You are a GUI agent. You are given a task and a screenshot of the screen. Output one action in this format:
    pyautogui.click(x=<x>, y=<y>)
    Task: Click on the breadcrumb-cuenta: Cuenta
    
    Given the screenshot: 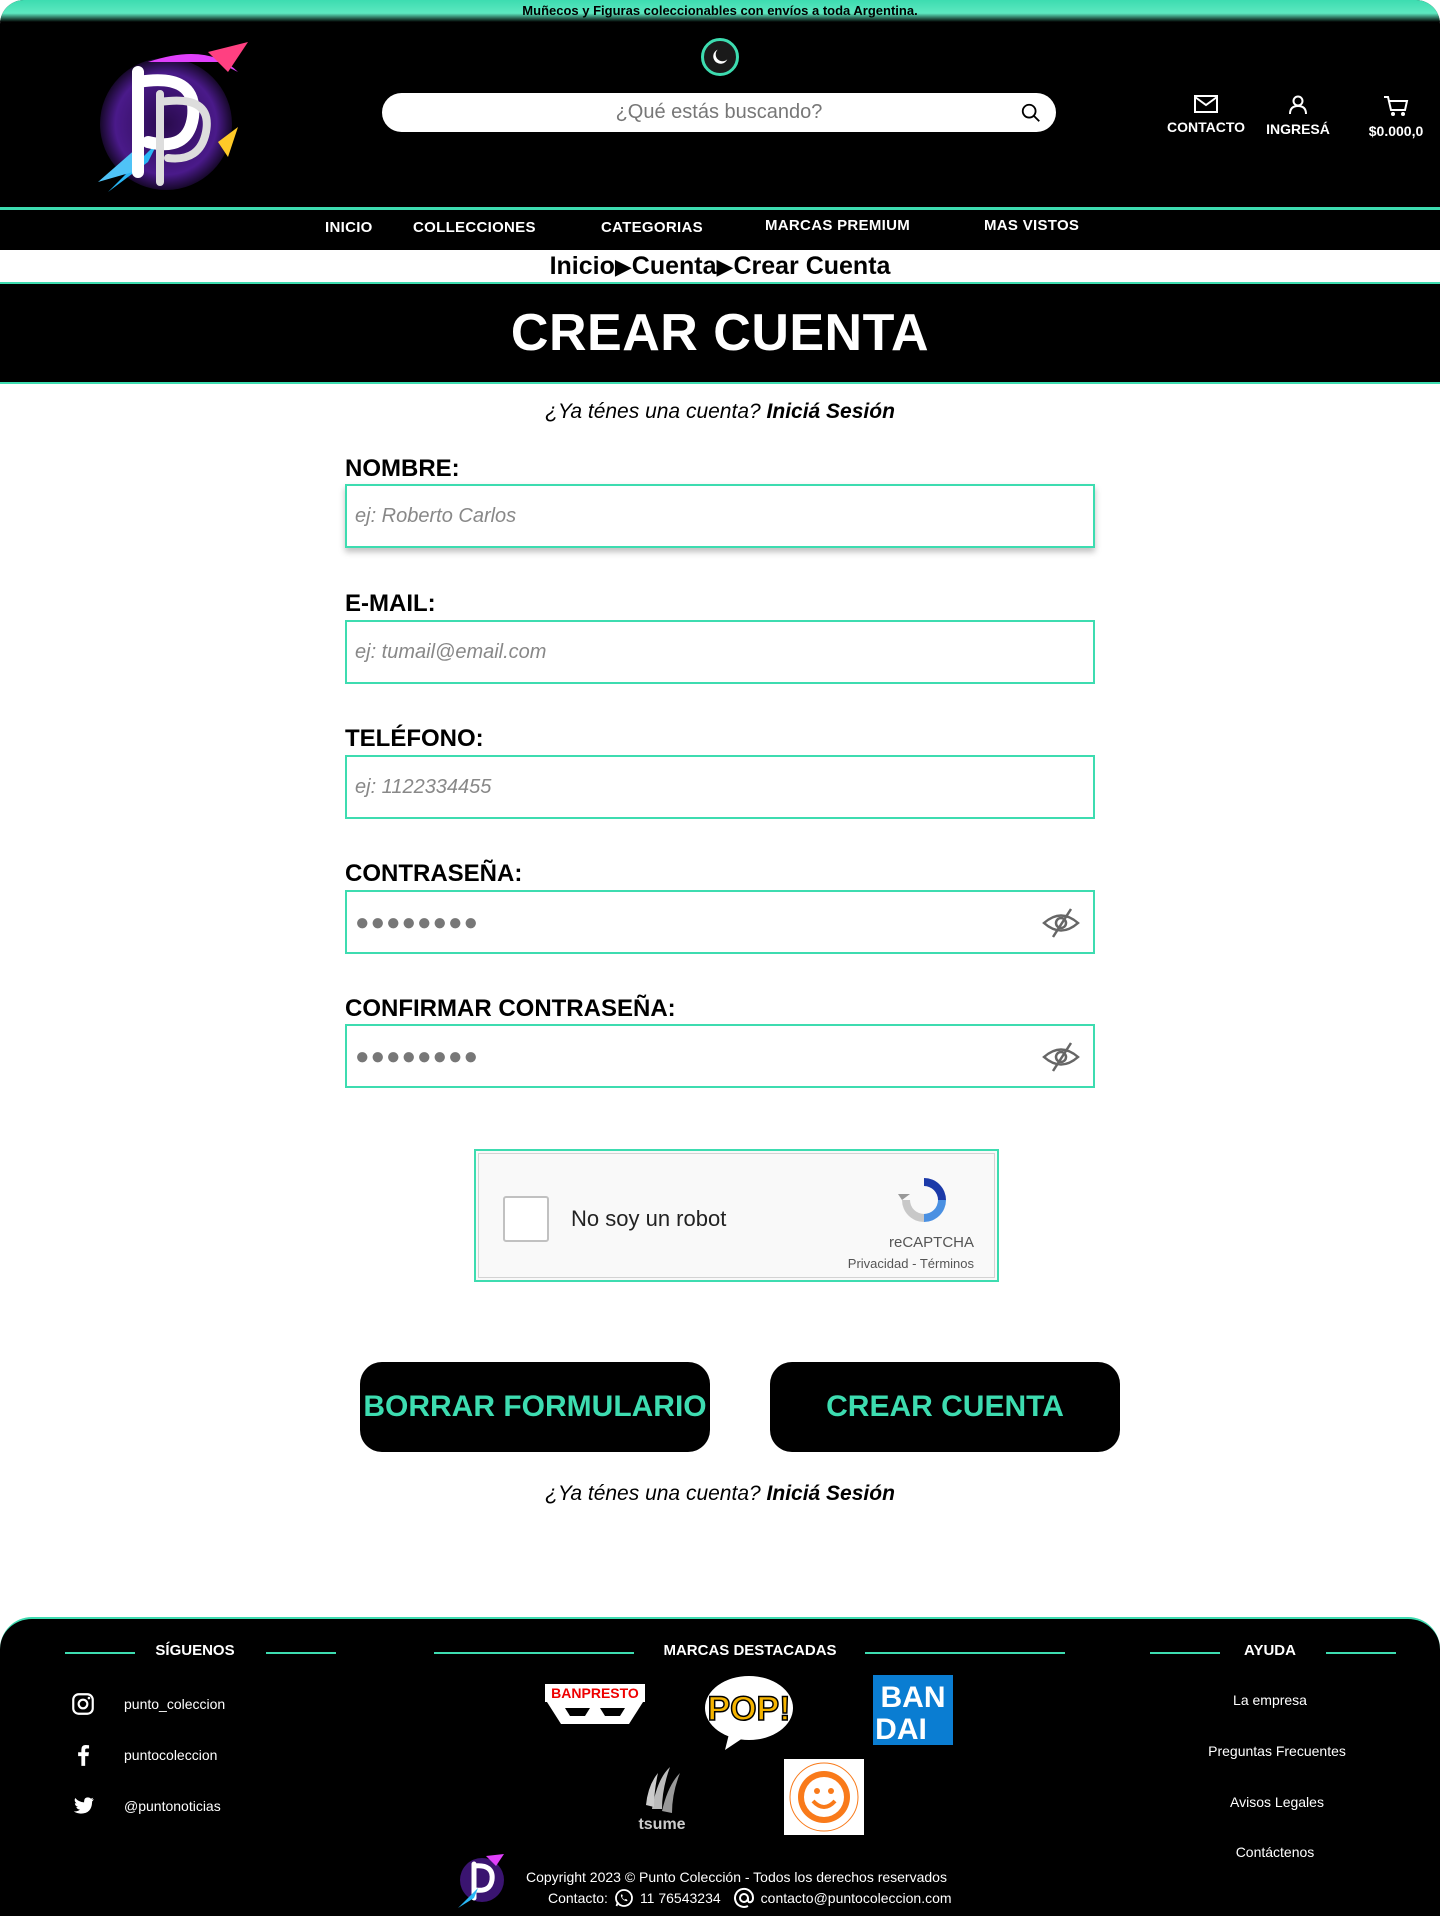 What is the action you would take?
    pyautogui.click(x=674, y=266)
    